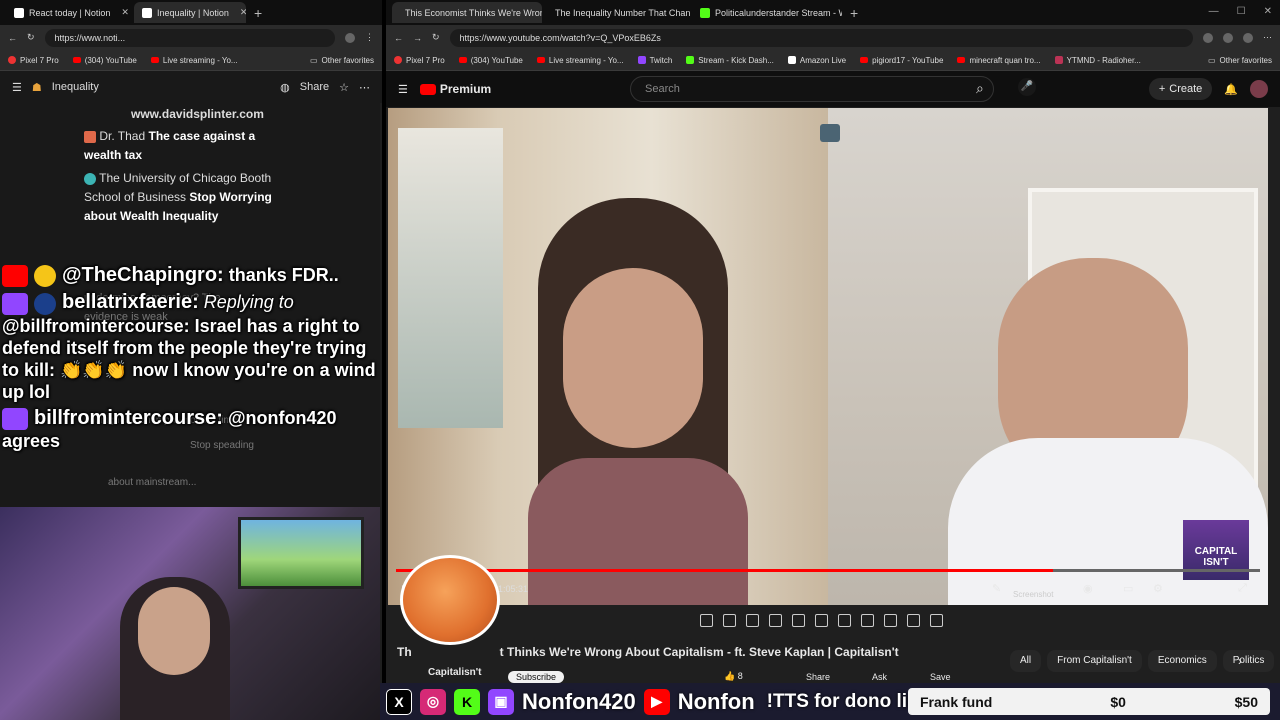  Describe the element at coordinates (455, 89) in the screenshot. I see `youtube-logo: Premium` at that location.